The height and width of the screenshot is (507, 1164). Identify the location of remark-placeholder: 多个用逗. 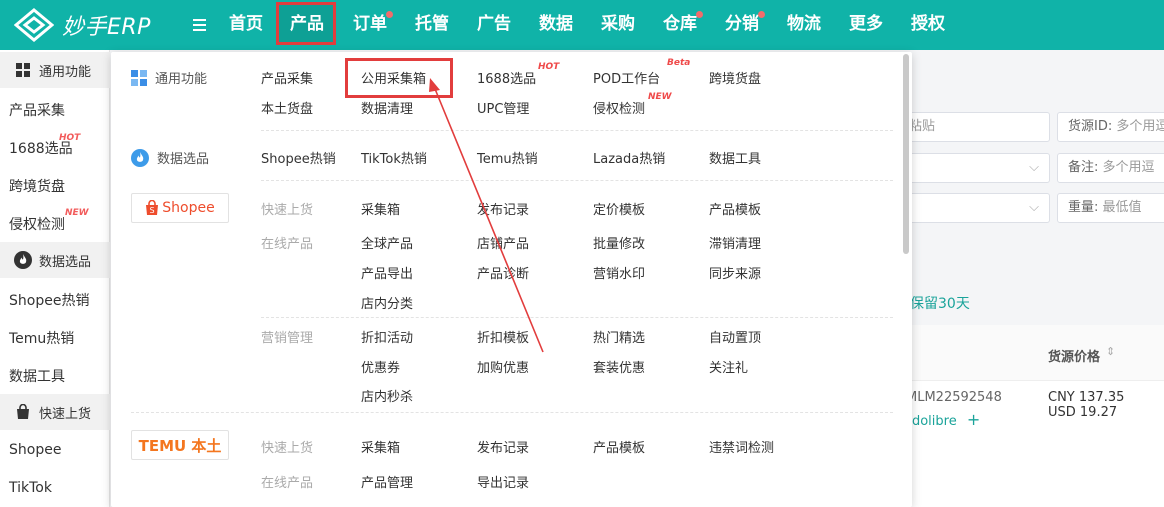
(1128, 167).